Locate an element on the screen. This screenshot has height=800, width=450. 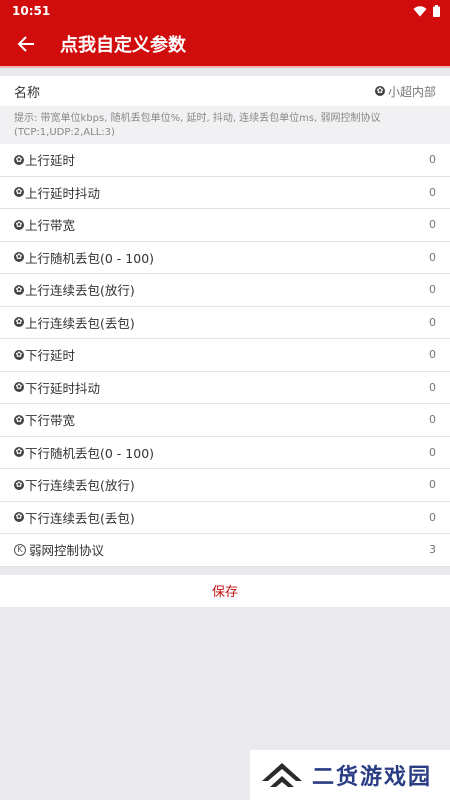
app-bar: 点我自定义参数 is located at coordinates (225, 44).